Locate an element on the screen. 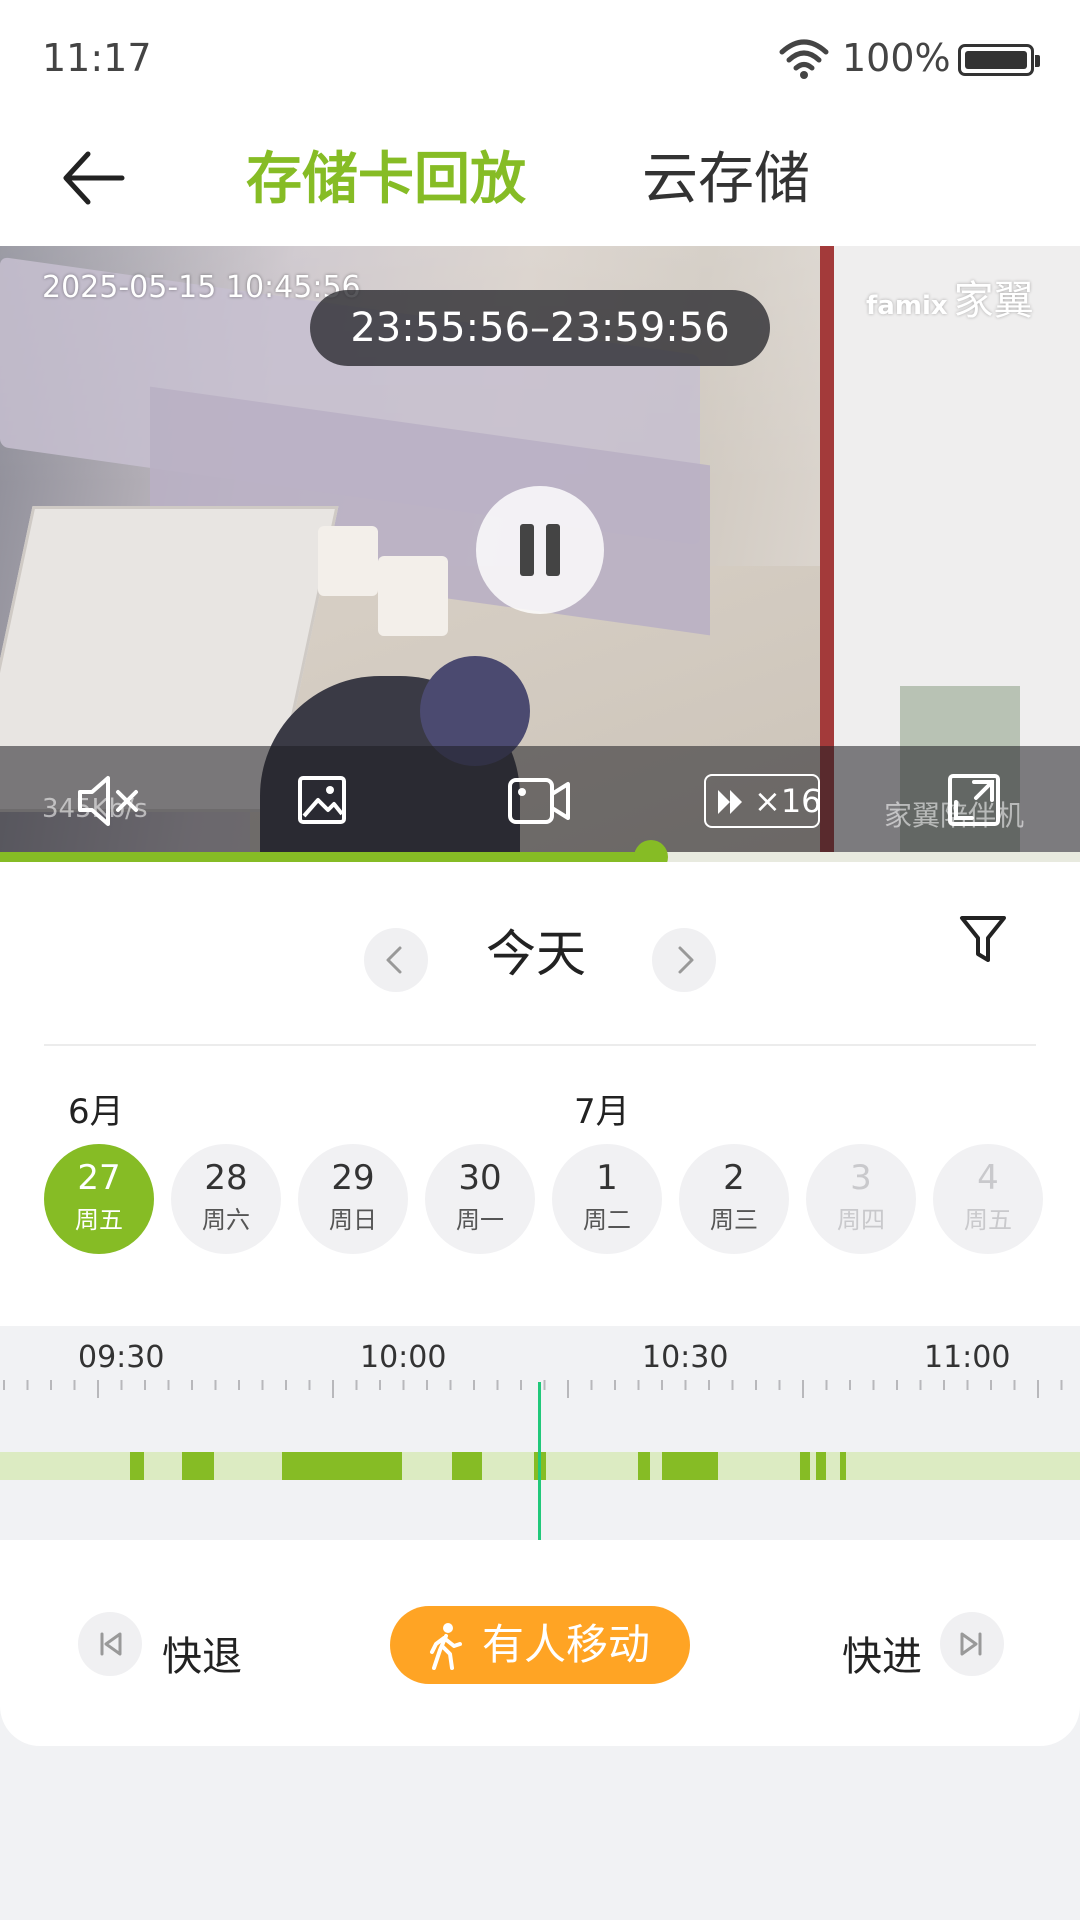  chevron-right-icon is located at coordinates (686, 960).